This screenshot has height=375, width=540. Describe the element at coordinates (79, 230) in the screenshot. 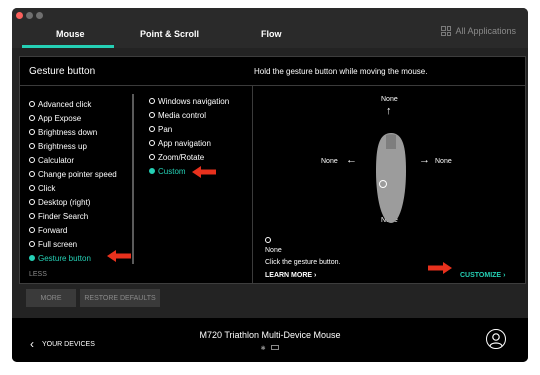

I see `action-item-forward: Forward` at that location.